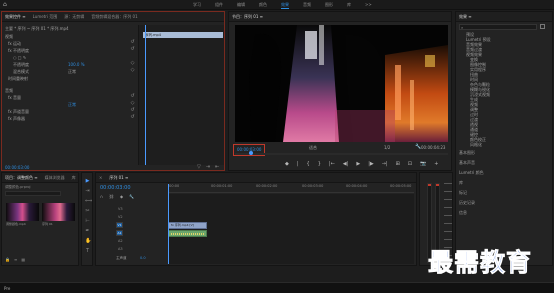 This screenshot has width=554, height=293. Describe the element at coordinates (143, 258) in the screenshot. I see `master-track-value: 0.0` at that location.